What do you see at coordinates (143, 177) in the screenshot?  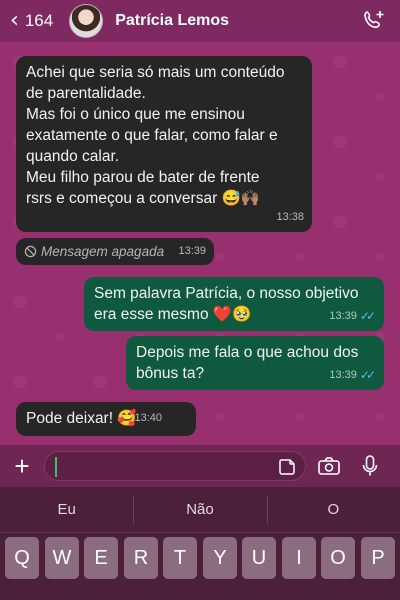 I see `message-line: Meu filho parou de bater de frente` at bounding box center [143, 177].